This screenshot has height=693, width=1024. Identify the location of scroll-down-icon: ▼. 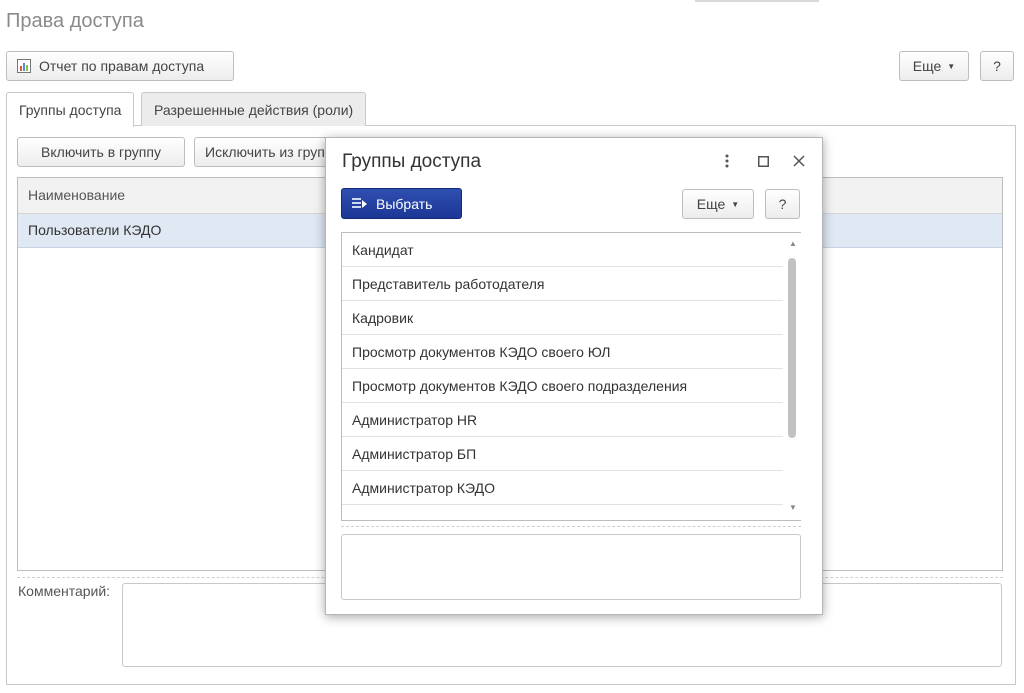
(793, 507).